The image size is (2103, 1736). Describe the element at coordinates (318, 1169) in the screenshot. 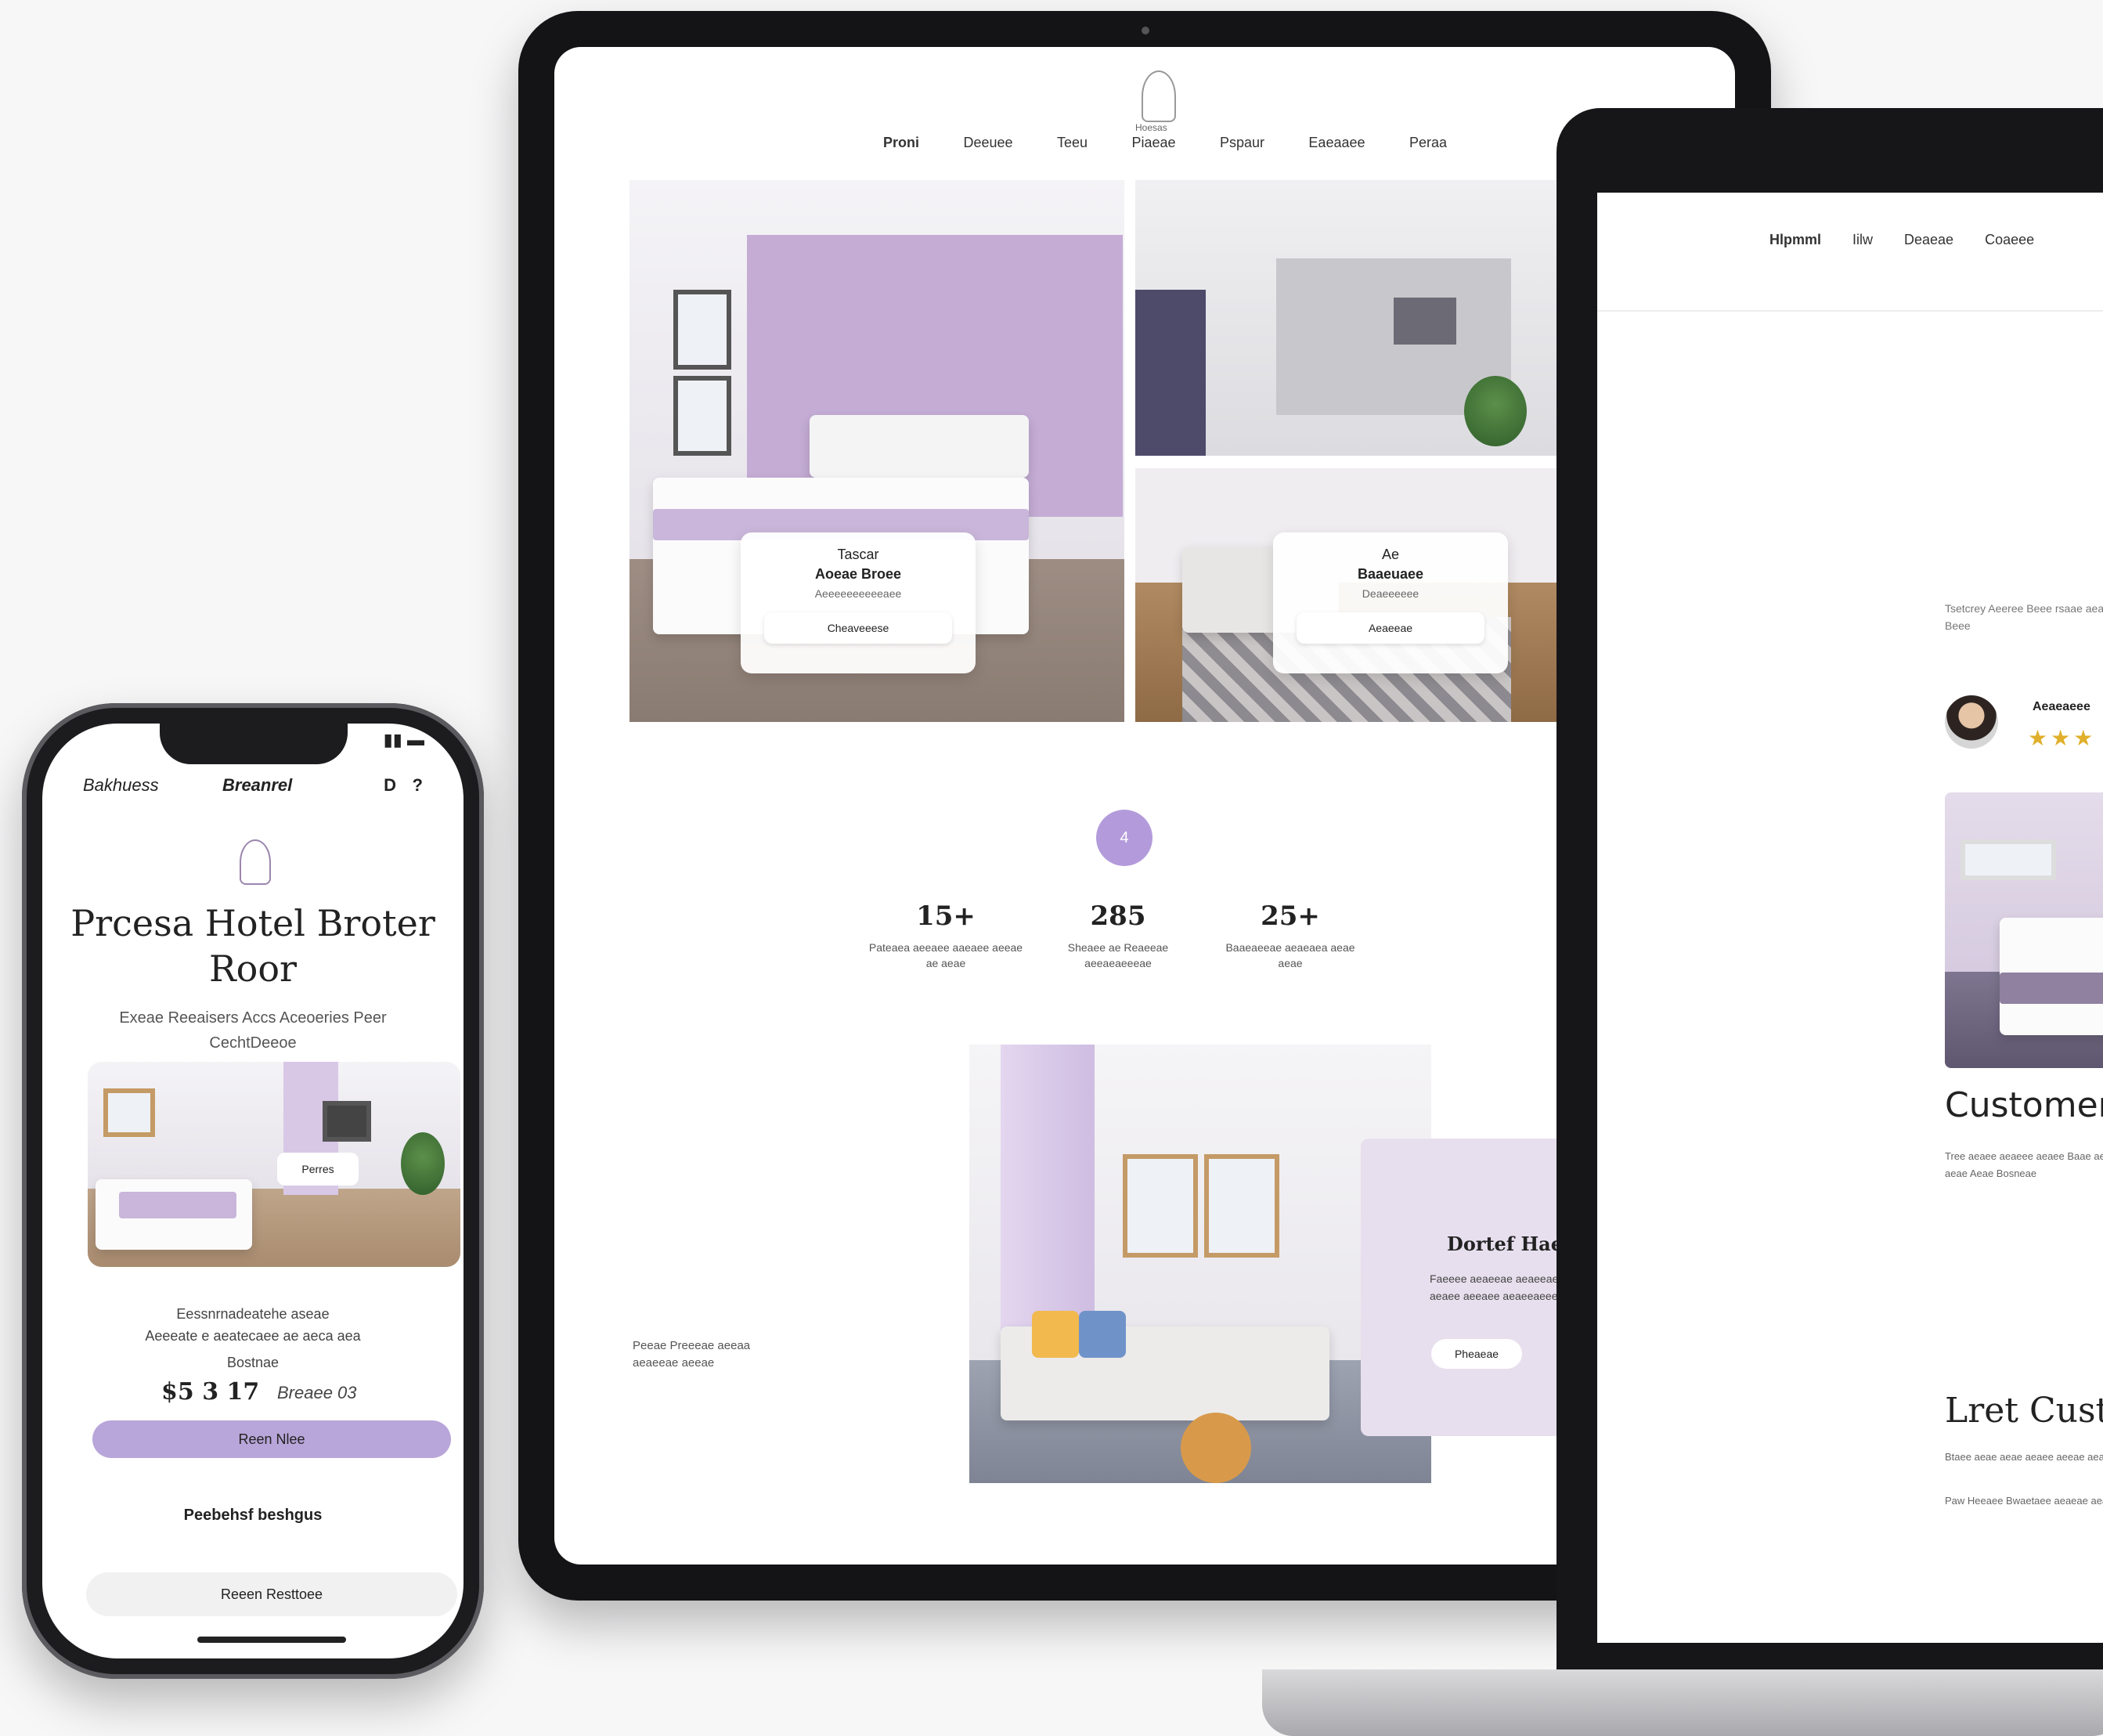

I see `room-photo-button: Perres` at that location.